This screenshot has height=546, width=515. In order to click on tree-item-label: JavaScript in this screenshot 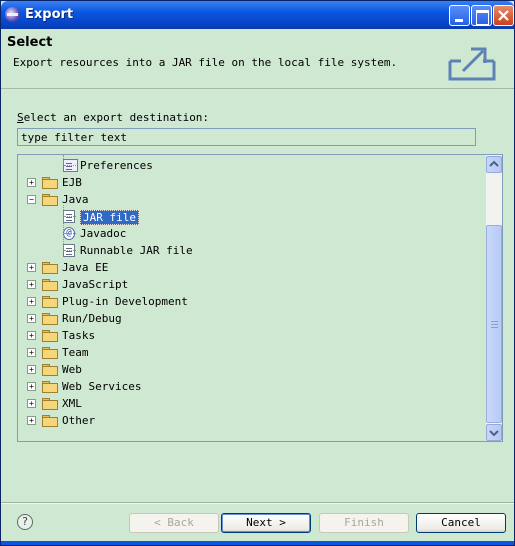, I will do `click(95, 284)`.